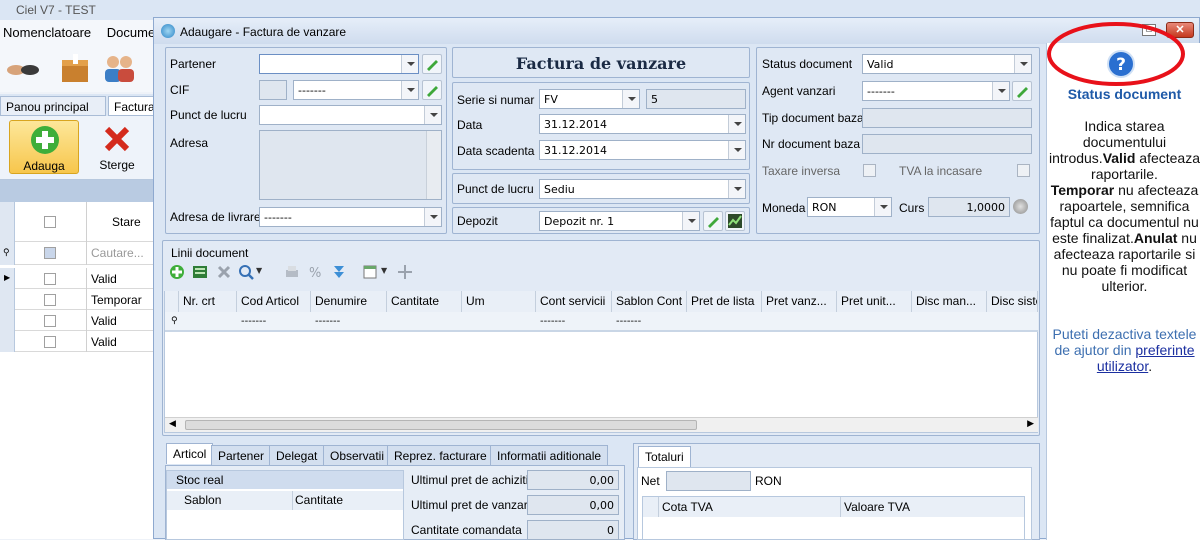  I want to click on tab-panou-principal: Panou principal, so click(53, 106).